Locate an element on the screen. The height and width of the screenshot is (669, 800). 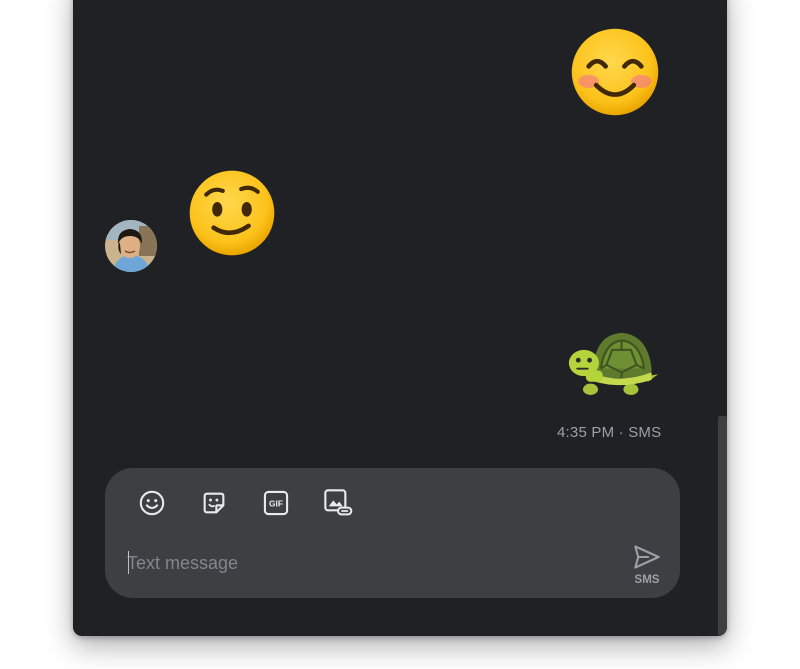
relieved-face-emoji-message is located at coordinates (232, 213).